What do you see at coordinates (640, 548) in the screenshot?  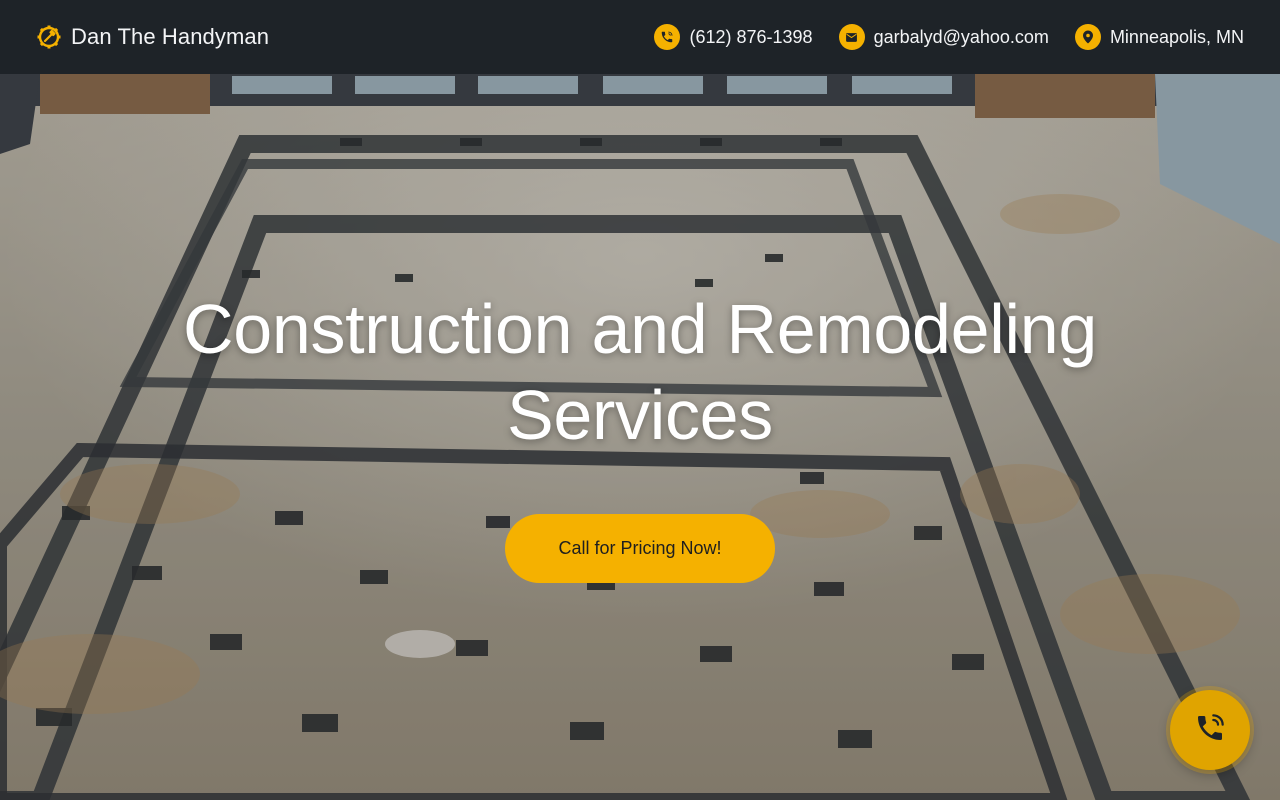 I see `call-for-pricing-button: Call for Pricing Now!` at bounding box center [640, 548].